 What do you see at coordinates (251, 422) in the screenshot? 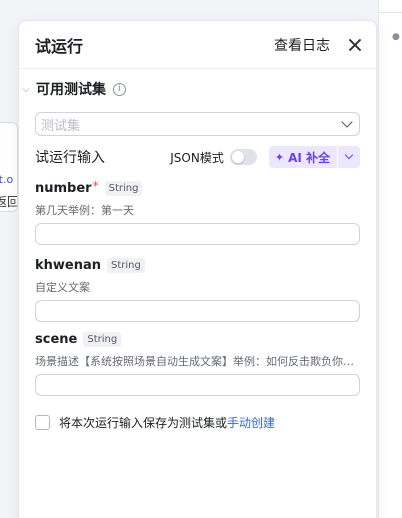
I see `manual-create-link: 手动创建` at bounding box center [251, 422].